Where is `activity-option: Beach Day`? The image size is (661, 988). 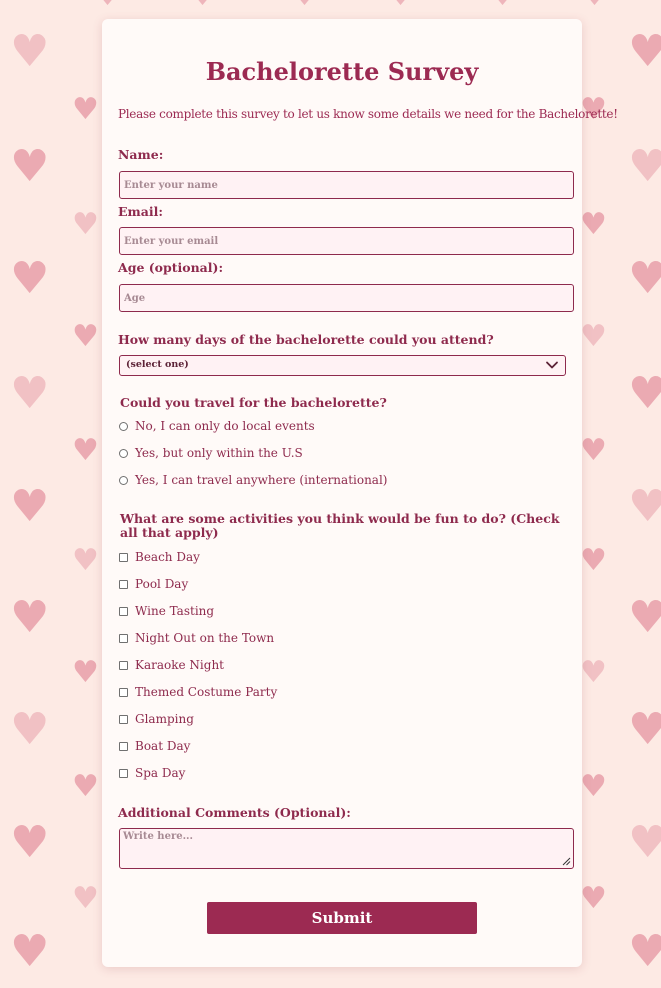
activity-option: Beach Day is located at coordinates (159, 557).